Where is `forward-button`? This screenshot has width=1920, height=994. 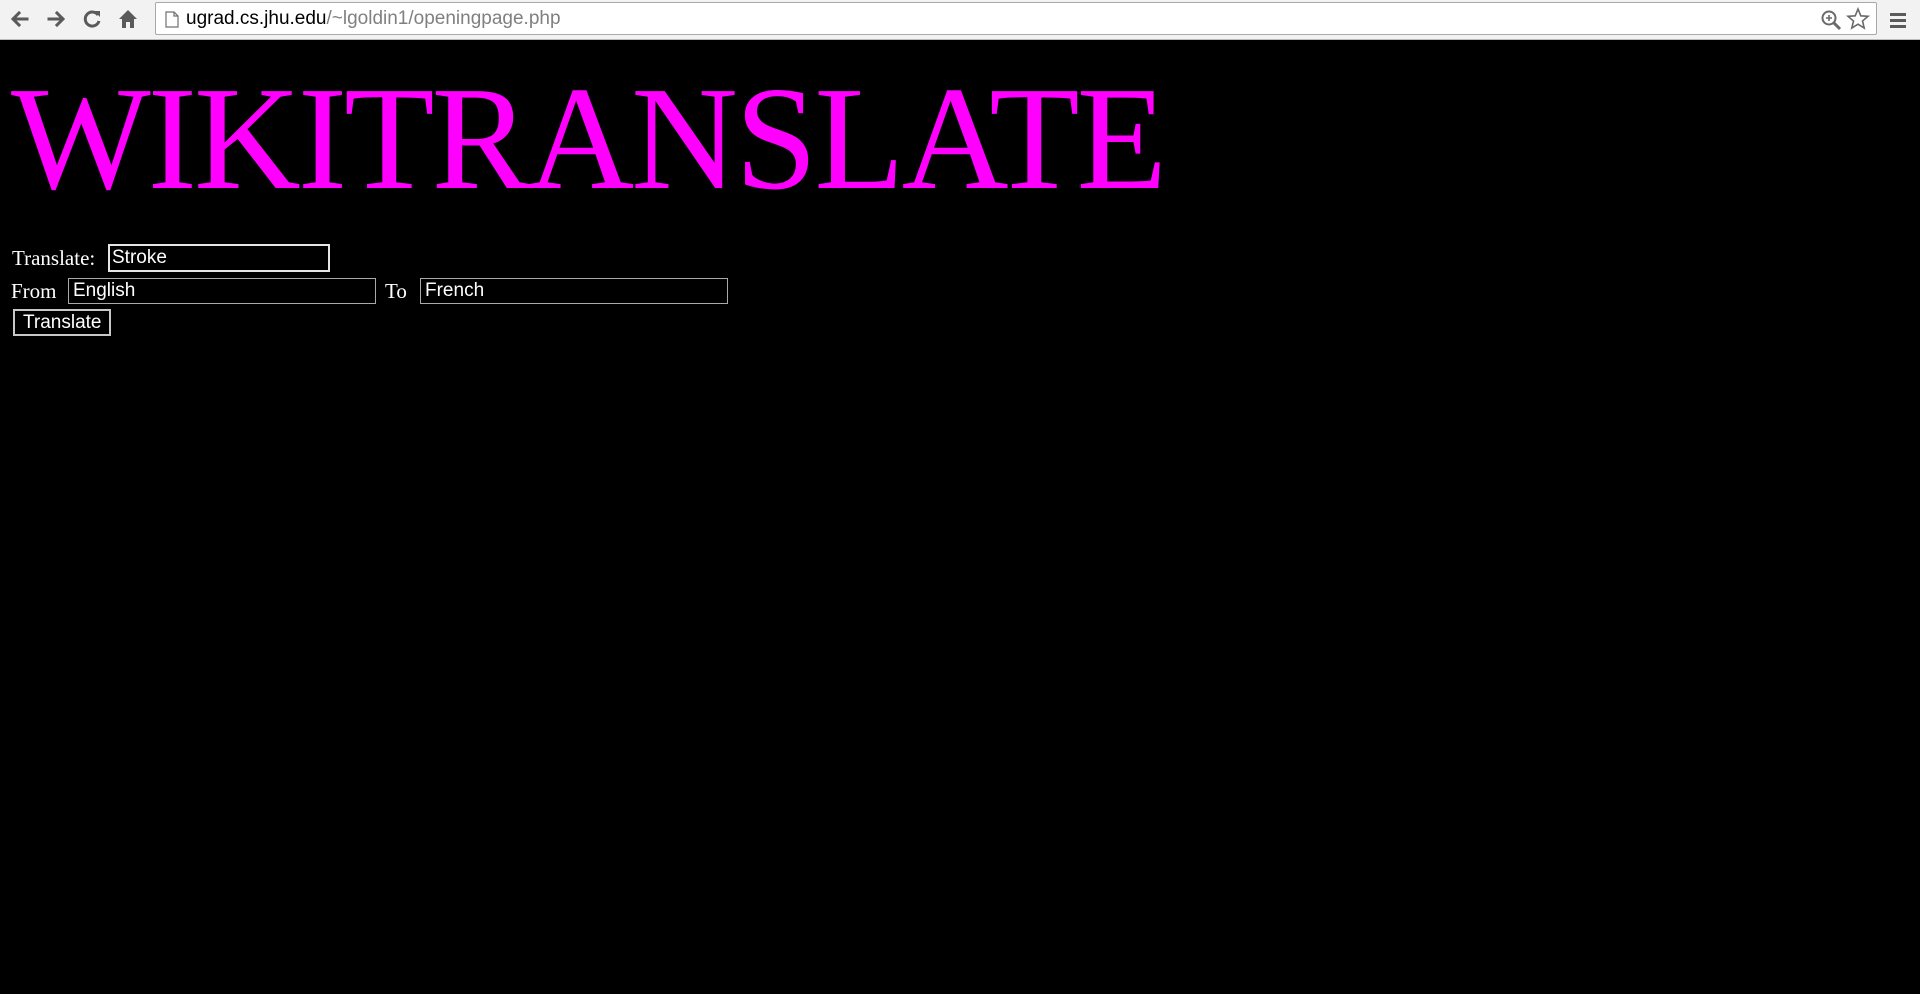 forward-button is located at coordinates (56, 19).